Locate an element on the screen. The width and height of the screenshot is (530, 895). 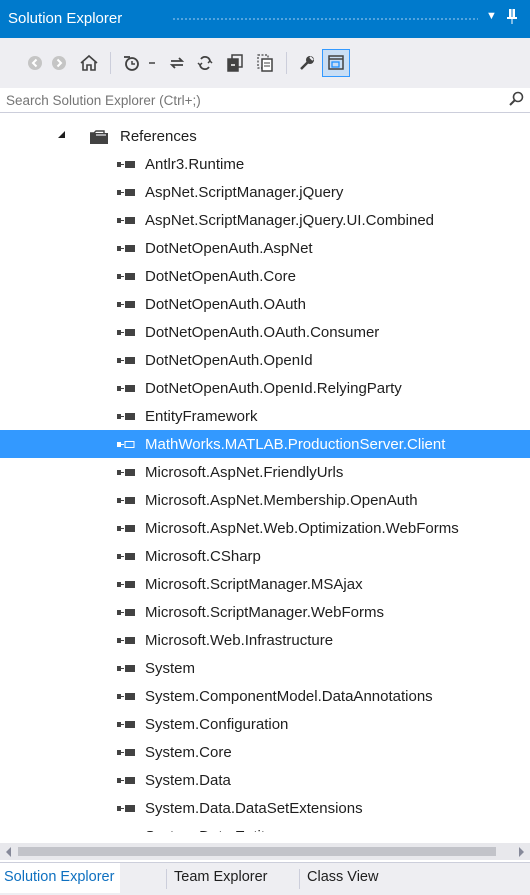
horizontal-scrollbar is located at coordinates (265, 851).